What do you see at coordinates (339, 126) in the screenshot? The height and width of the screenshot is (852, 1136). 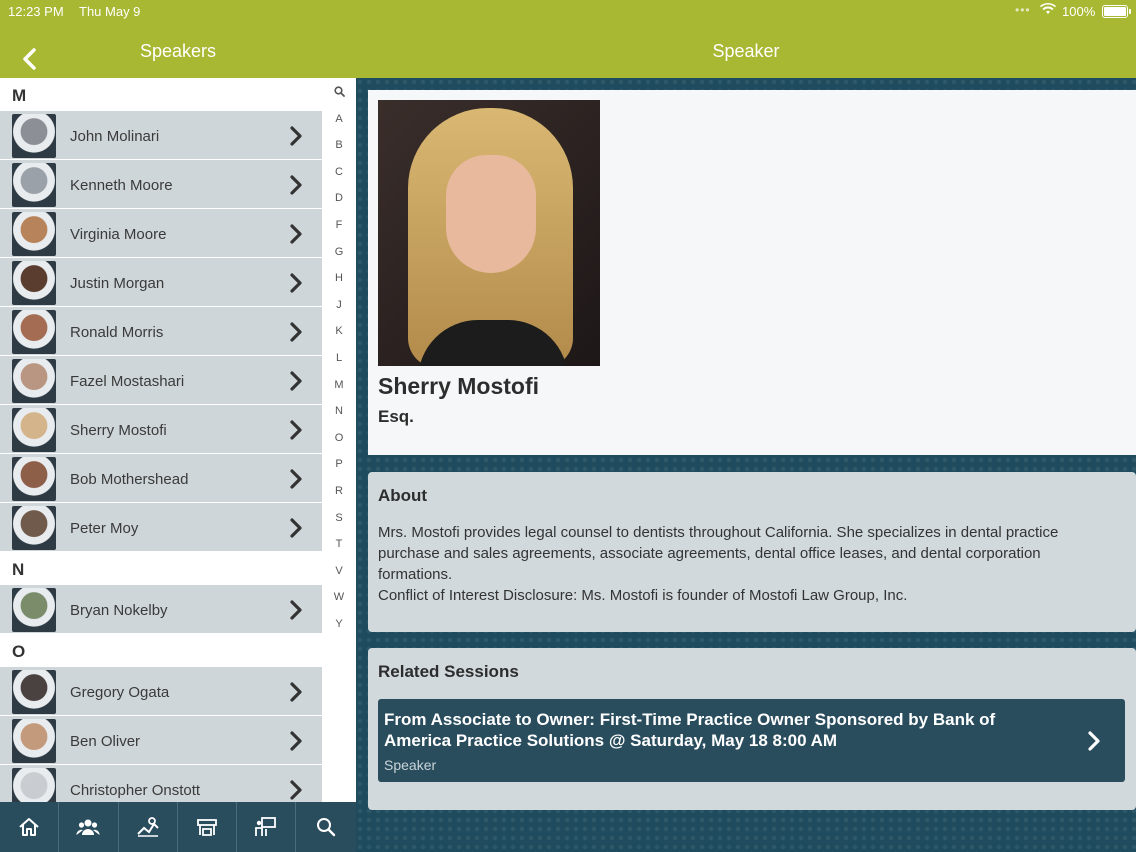 I see `index-letter: A` at bounding box center [339, 126].